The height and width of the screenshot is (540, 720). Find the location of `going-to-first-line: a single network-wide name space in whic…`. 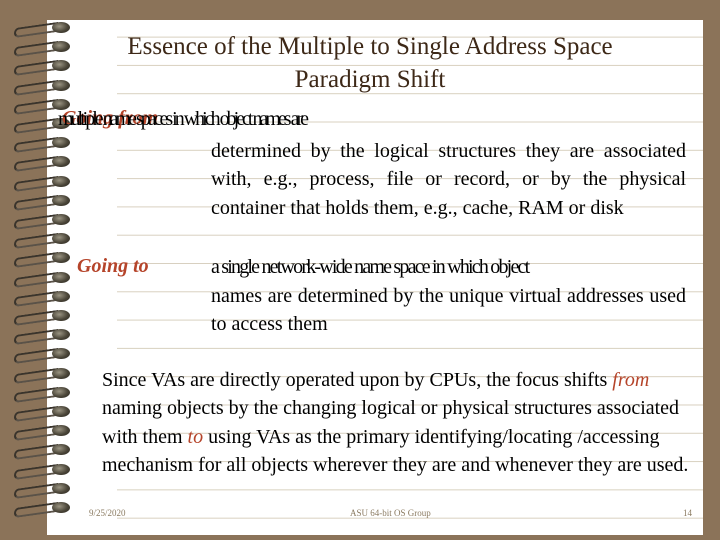

going-to-first-line: a single network-wide name space in whic… is located at coordinates (370, 267).